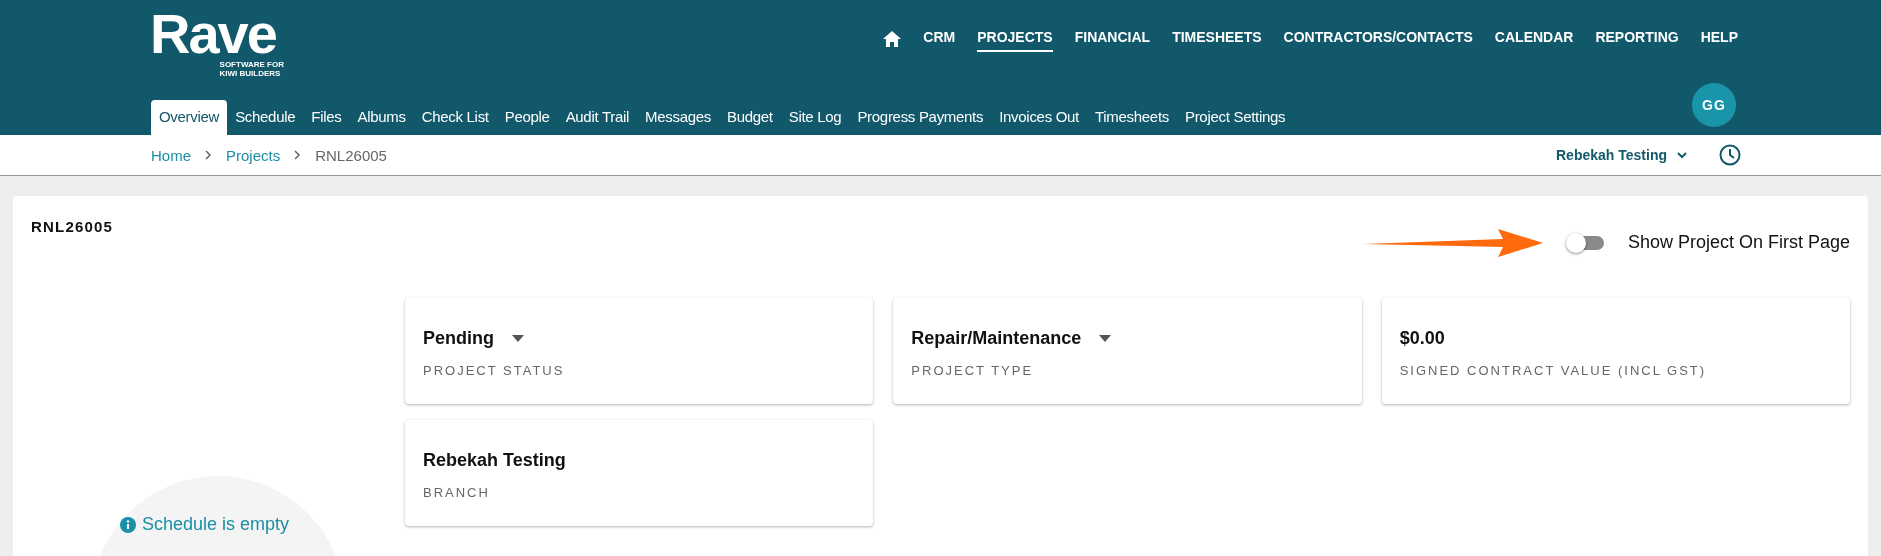 The height and width of the screenshot is (556, 1881). What do you see at coordinates (1730, 155) in the screenshot?
I see `clock-icon` at bounding box center [1730, 155].